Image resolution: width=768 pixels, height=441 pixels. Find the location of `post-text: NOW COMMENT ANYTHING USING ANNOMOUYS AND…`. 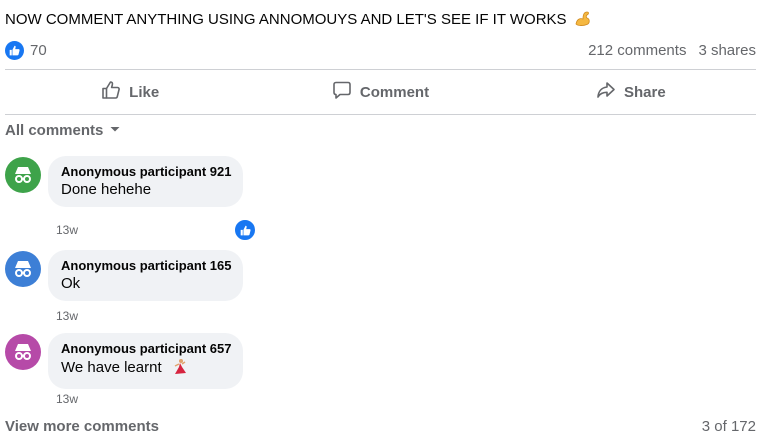

post-text: NOW COMMENT ANYTHING USING ANNOMOUYS AND… is located at coordinates (298, 20).